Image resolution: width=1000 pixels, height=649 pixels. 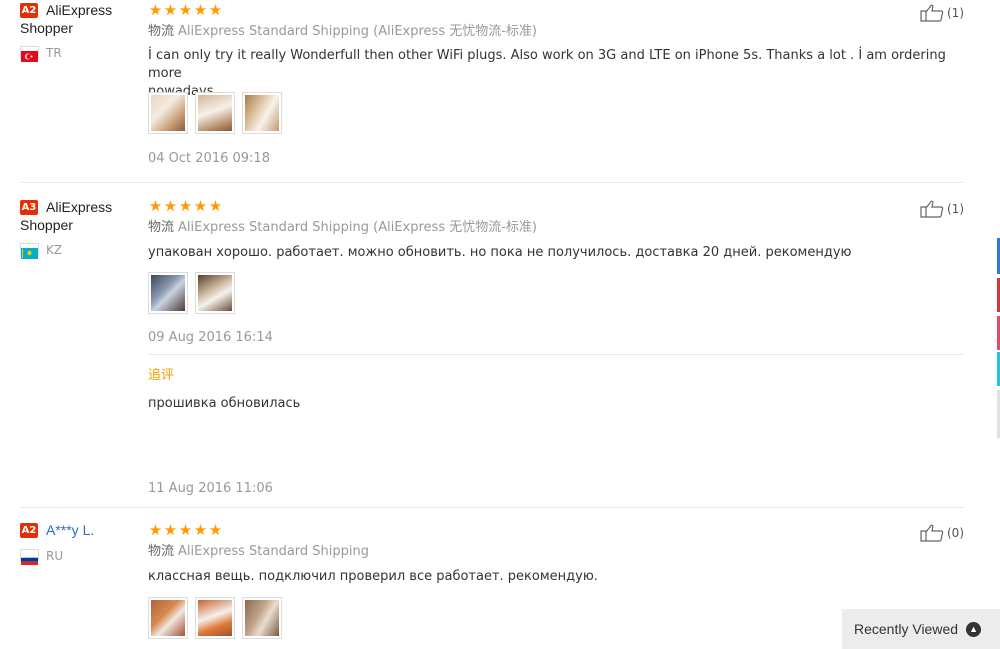 I want to click on chevron-up-icon: ▲, so click(x=974, y=629).